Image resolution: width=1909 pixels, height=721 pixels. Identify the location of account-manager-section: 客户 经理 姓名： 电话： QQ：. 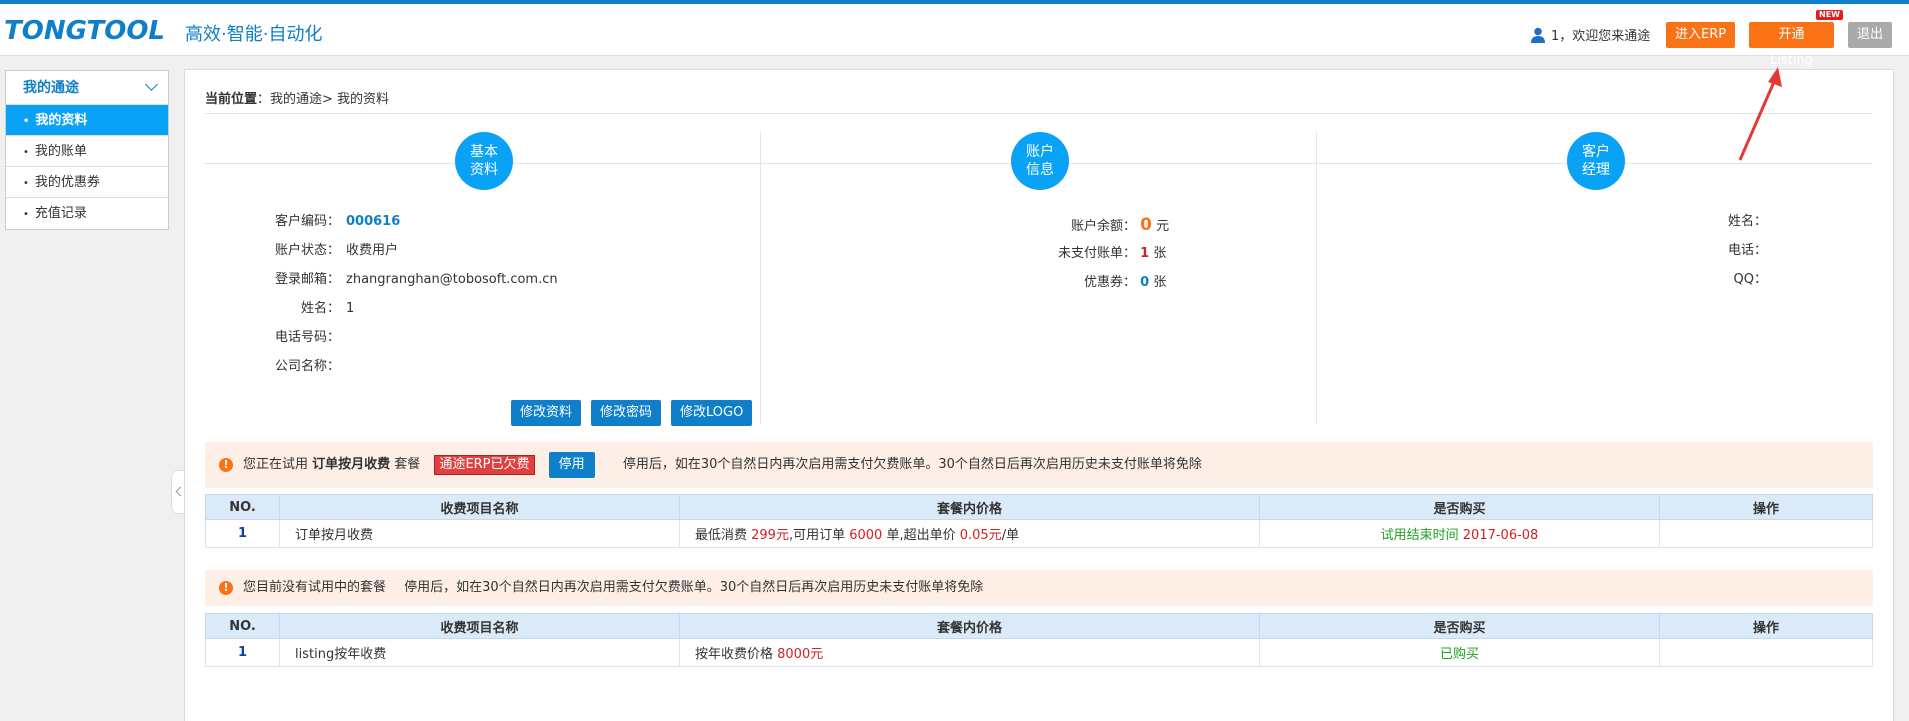
(1595, 278).